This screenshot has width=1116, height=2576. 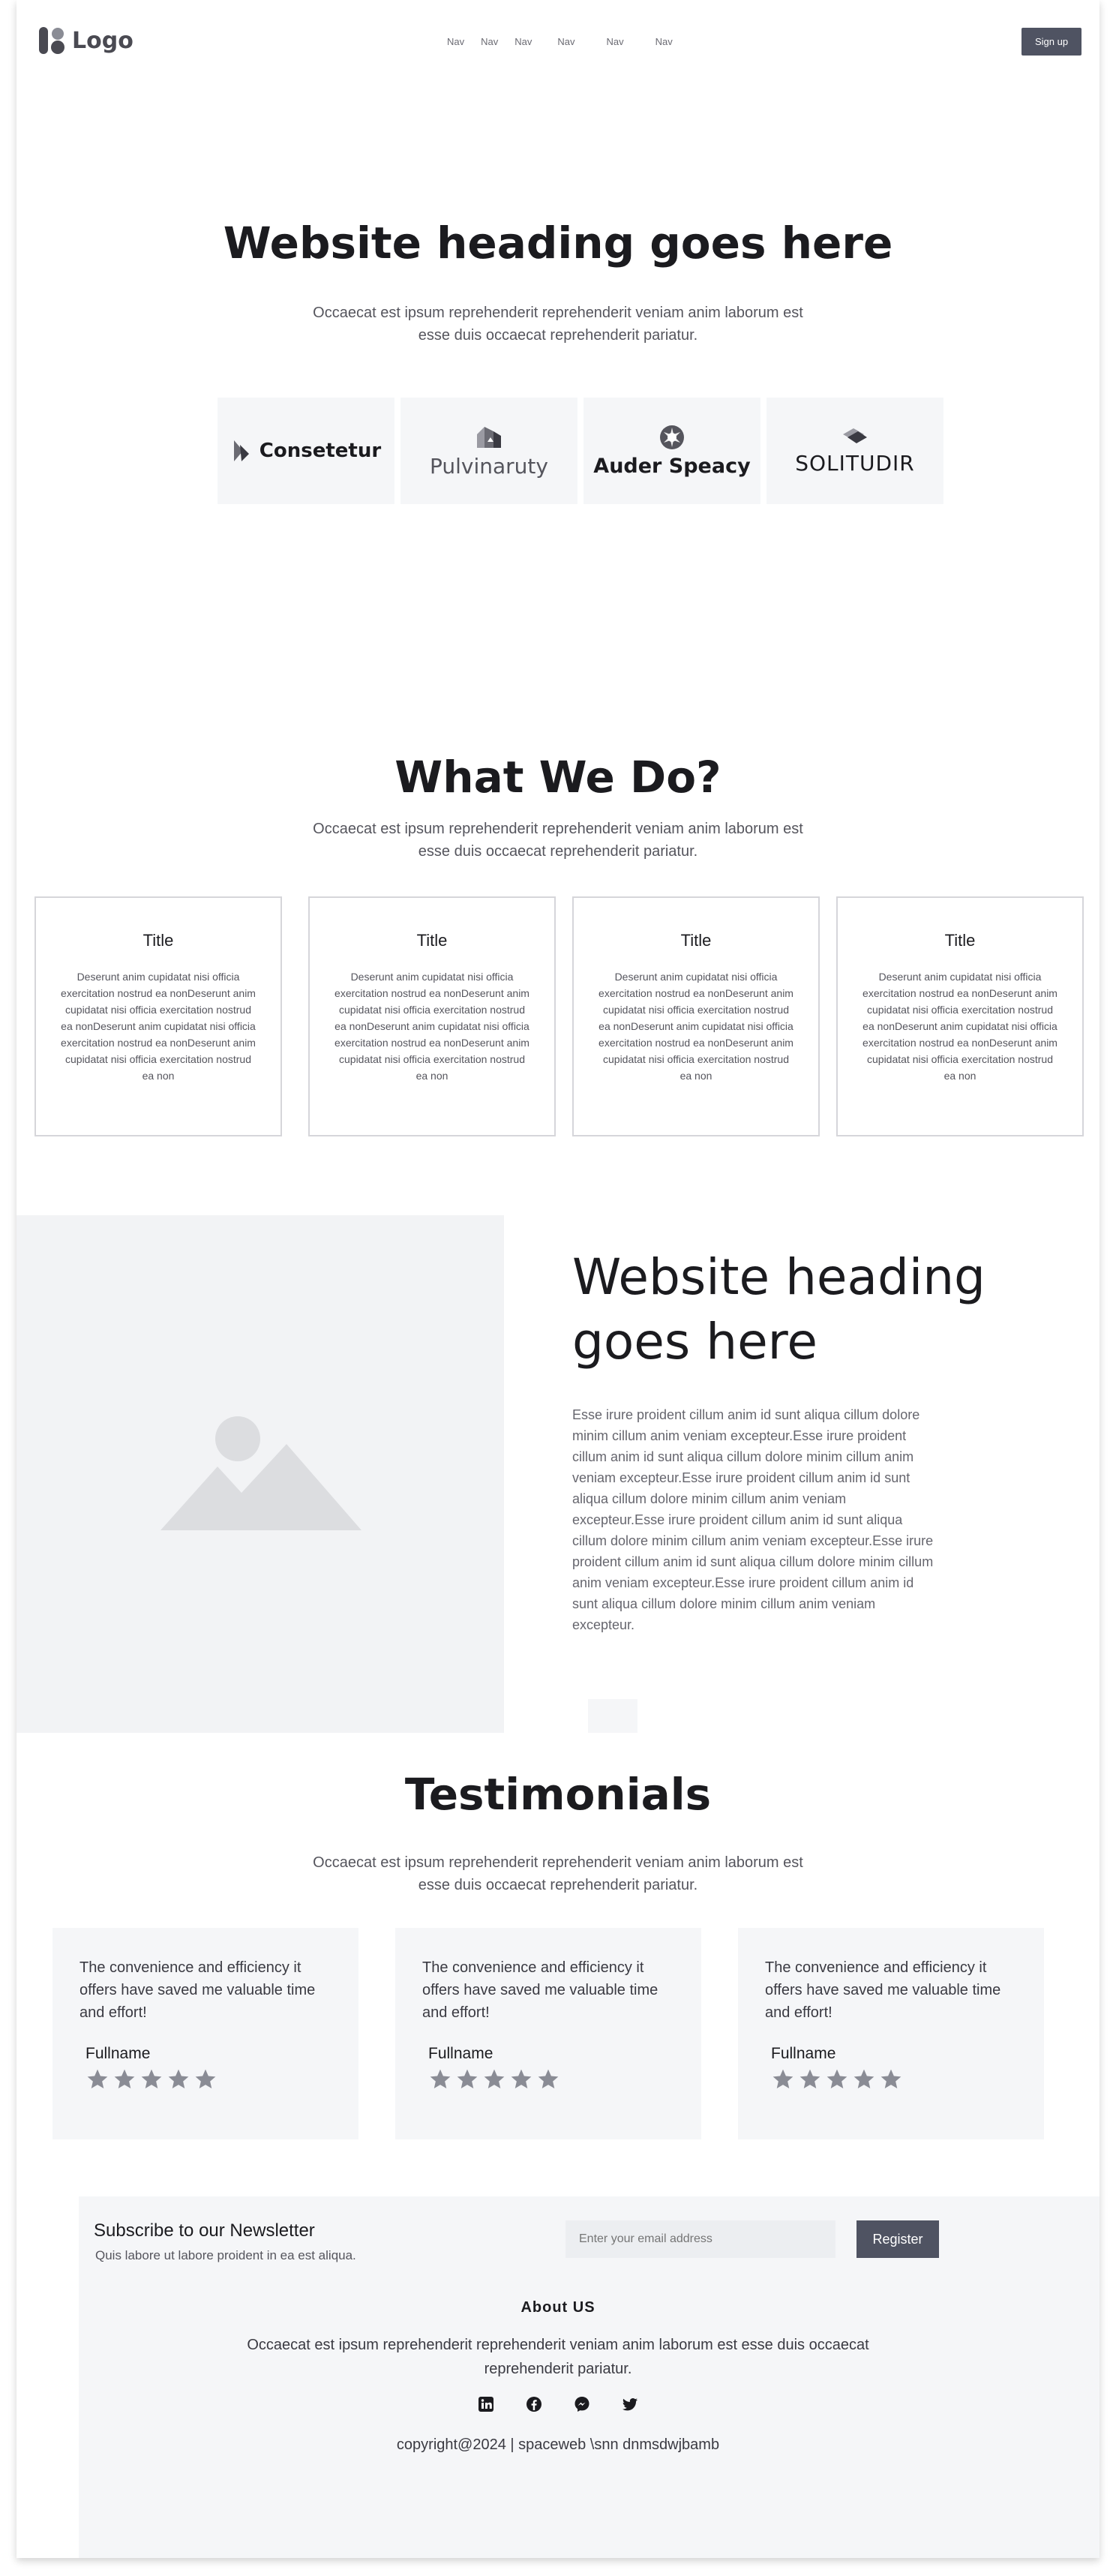 What do you see at coordinates (630, 2404) in the screenshot?
I see `twitter-icon` at bounding box center [630, 2404].